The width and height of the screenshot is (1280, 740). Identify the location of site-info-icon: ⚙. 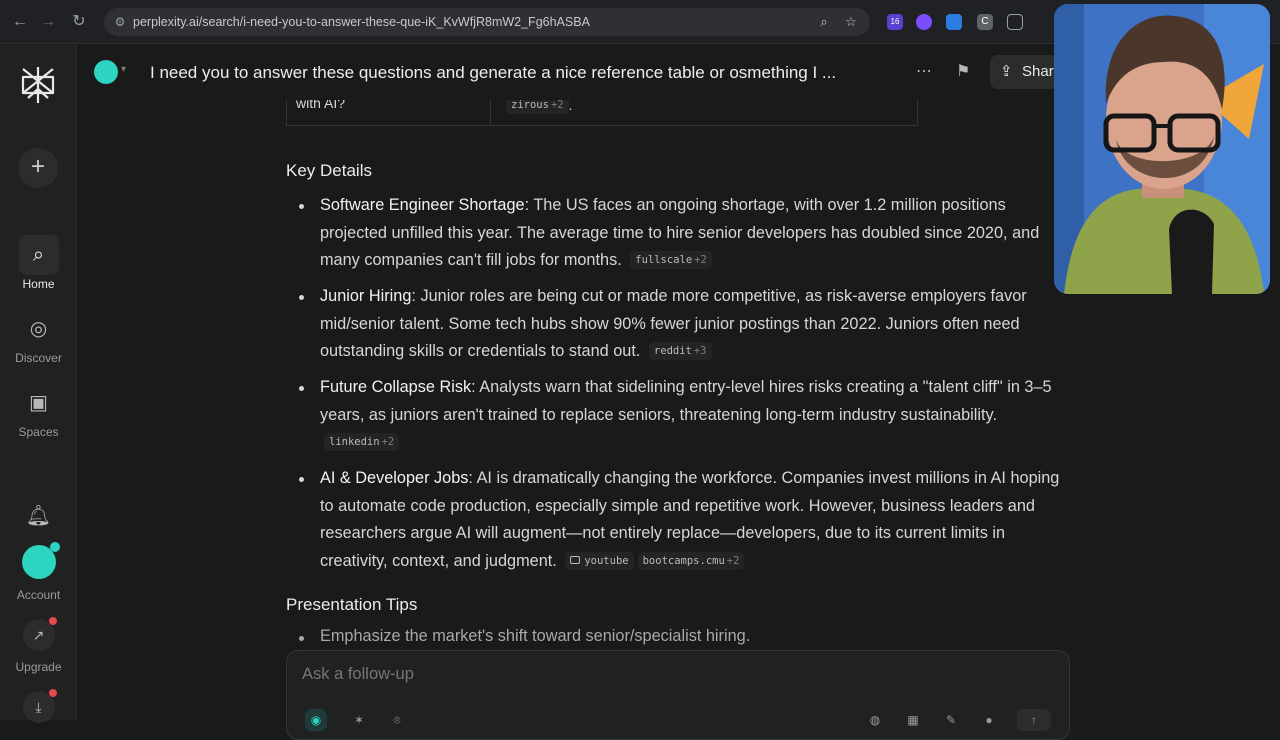
(120, 22).